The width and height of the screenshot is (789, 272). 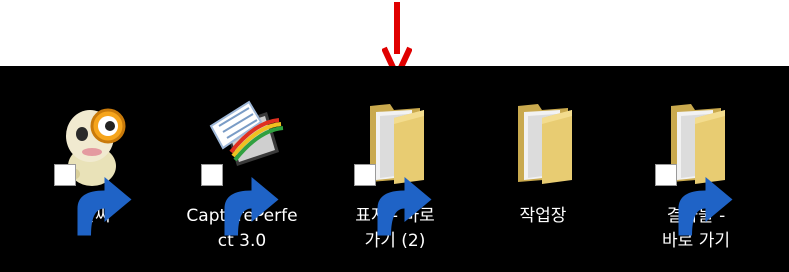 I want to click on desktop-icon-gyeolgwamul-shortcut: 결과물 - 바로 가기, so click(x=696, y=173).